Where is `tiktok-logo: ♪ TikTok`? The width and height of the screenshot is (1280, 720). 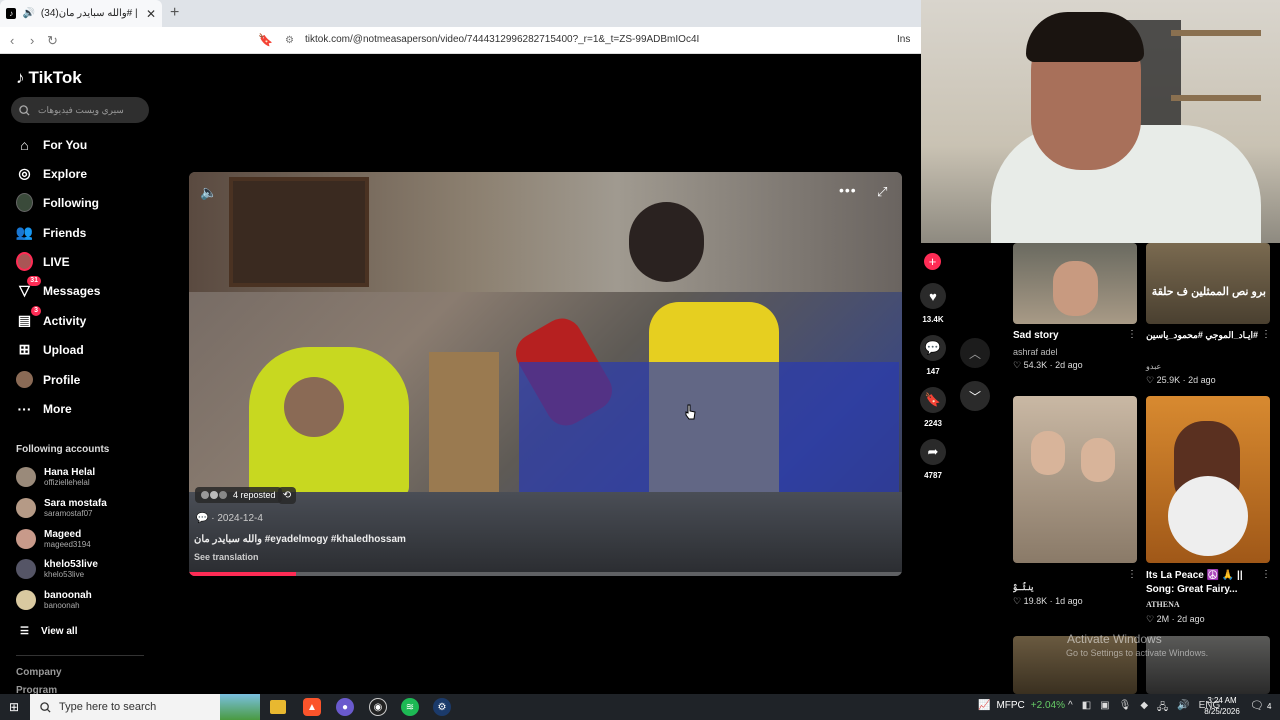 tiktok-logo: ♪ TikTok is located at coordinates (49, 78).